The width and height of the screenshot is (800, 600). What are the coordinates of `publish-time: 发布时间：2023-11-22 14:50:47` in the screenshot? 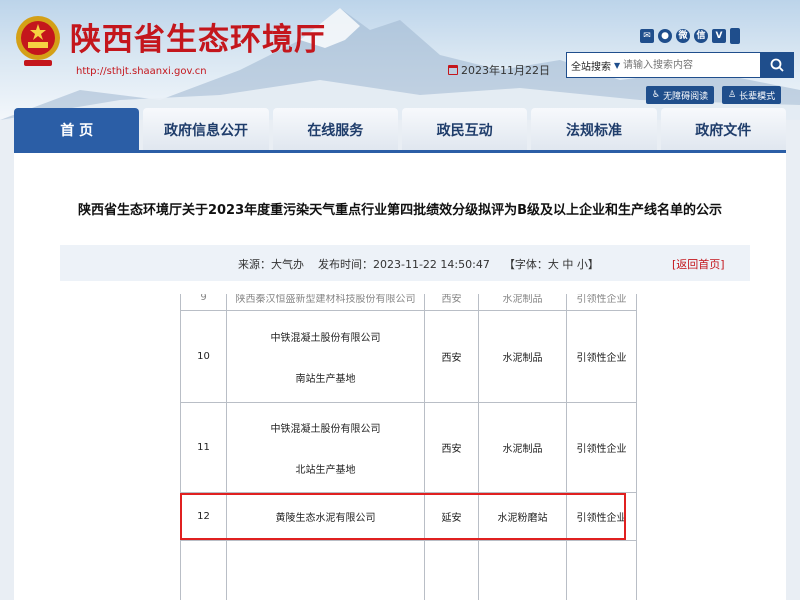 It's located at (404, 264).